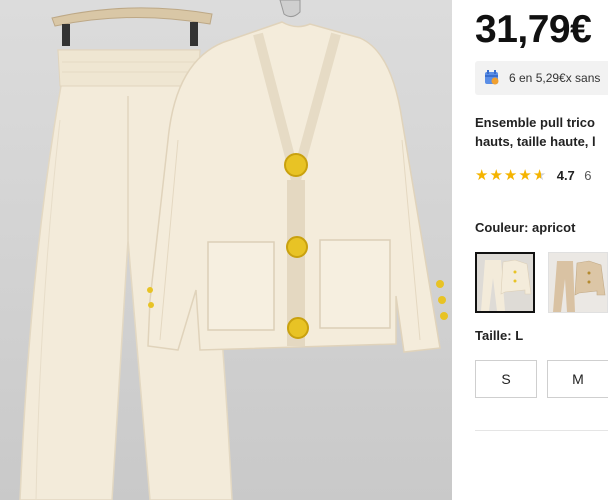 This screenshot has height=500, width=608. I want to click on installment-banner: 6 en 5,29€x sans, so click(541, 78).